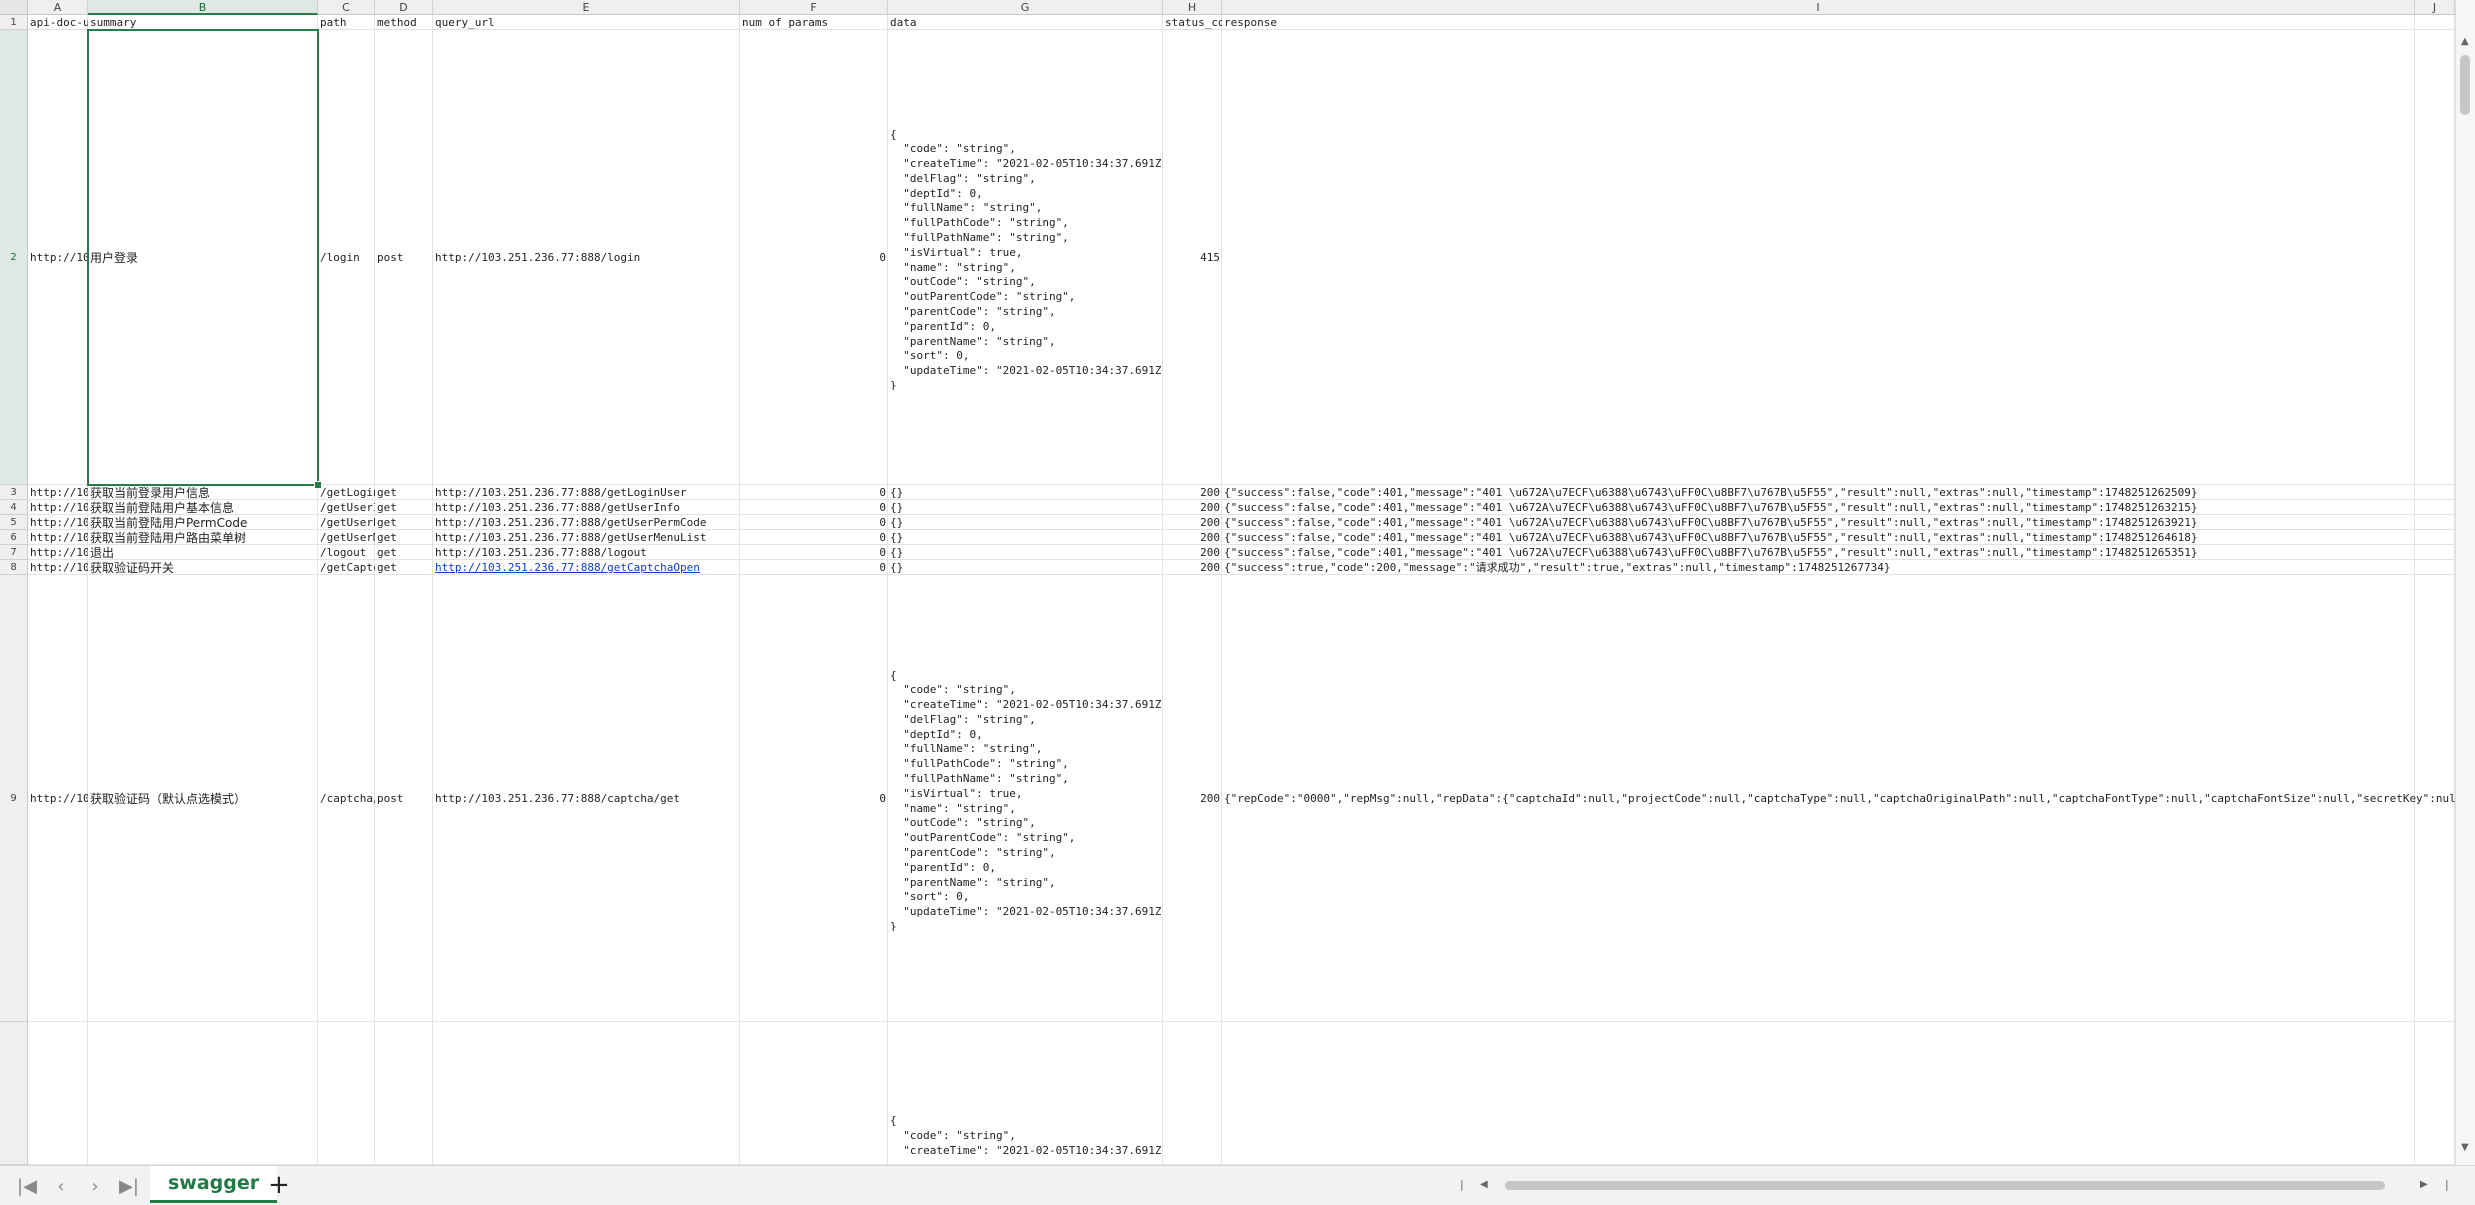  What do you see at coordinates (814, 7) in the screenshot?
I see `column-header-f: F` at bounding box center [814, 7].